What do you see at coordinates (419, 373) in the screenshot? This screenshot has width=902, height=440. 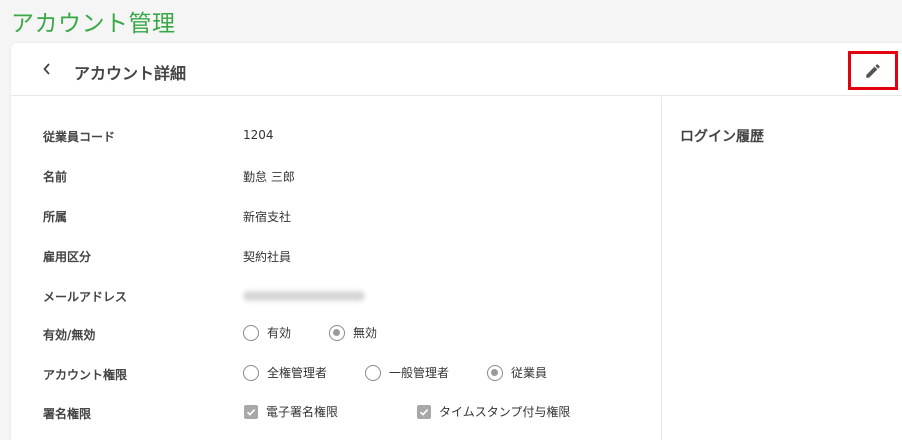 I see `role-radio-general-admin-label: 一般管理者` at bounding box center [419, 373].